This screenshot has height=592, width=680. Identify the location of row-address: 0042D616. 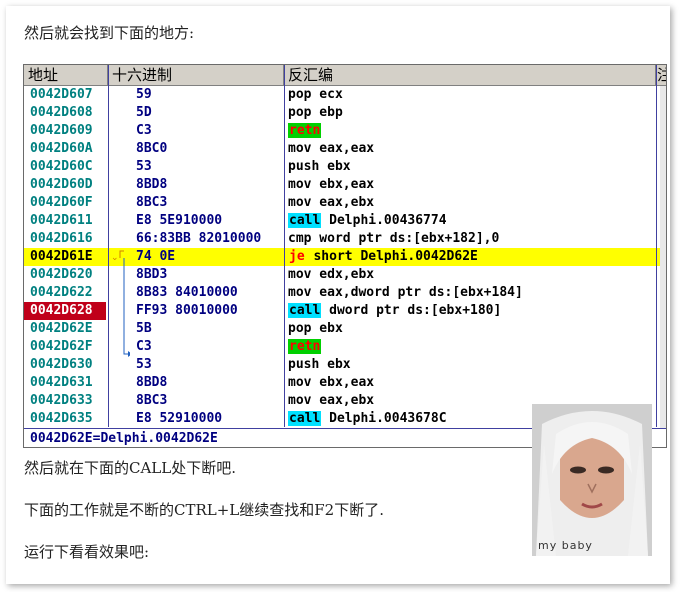
(65, 239).